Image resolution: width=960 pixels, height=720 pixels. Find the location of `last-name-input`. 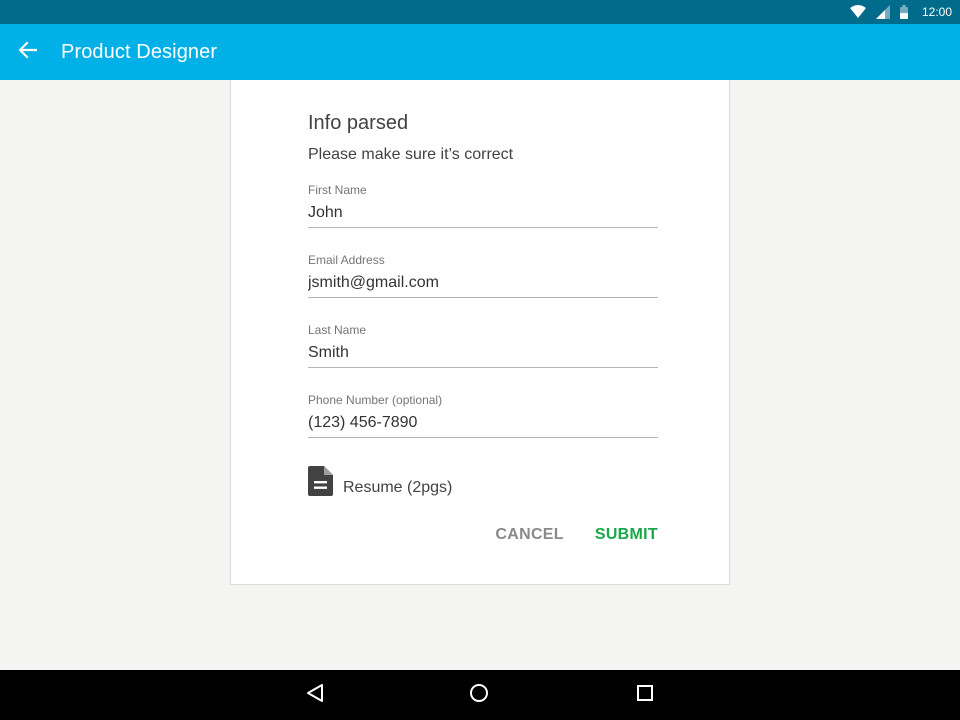

last-name-input is located at coordinates (483, 353).